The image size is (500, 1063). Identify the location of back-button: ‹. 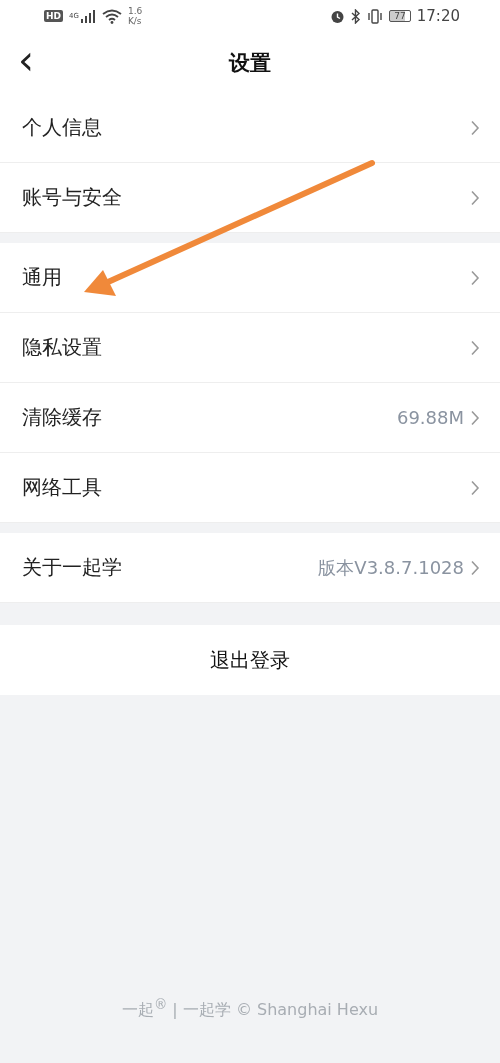
(26, 60).